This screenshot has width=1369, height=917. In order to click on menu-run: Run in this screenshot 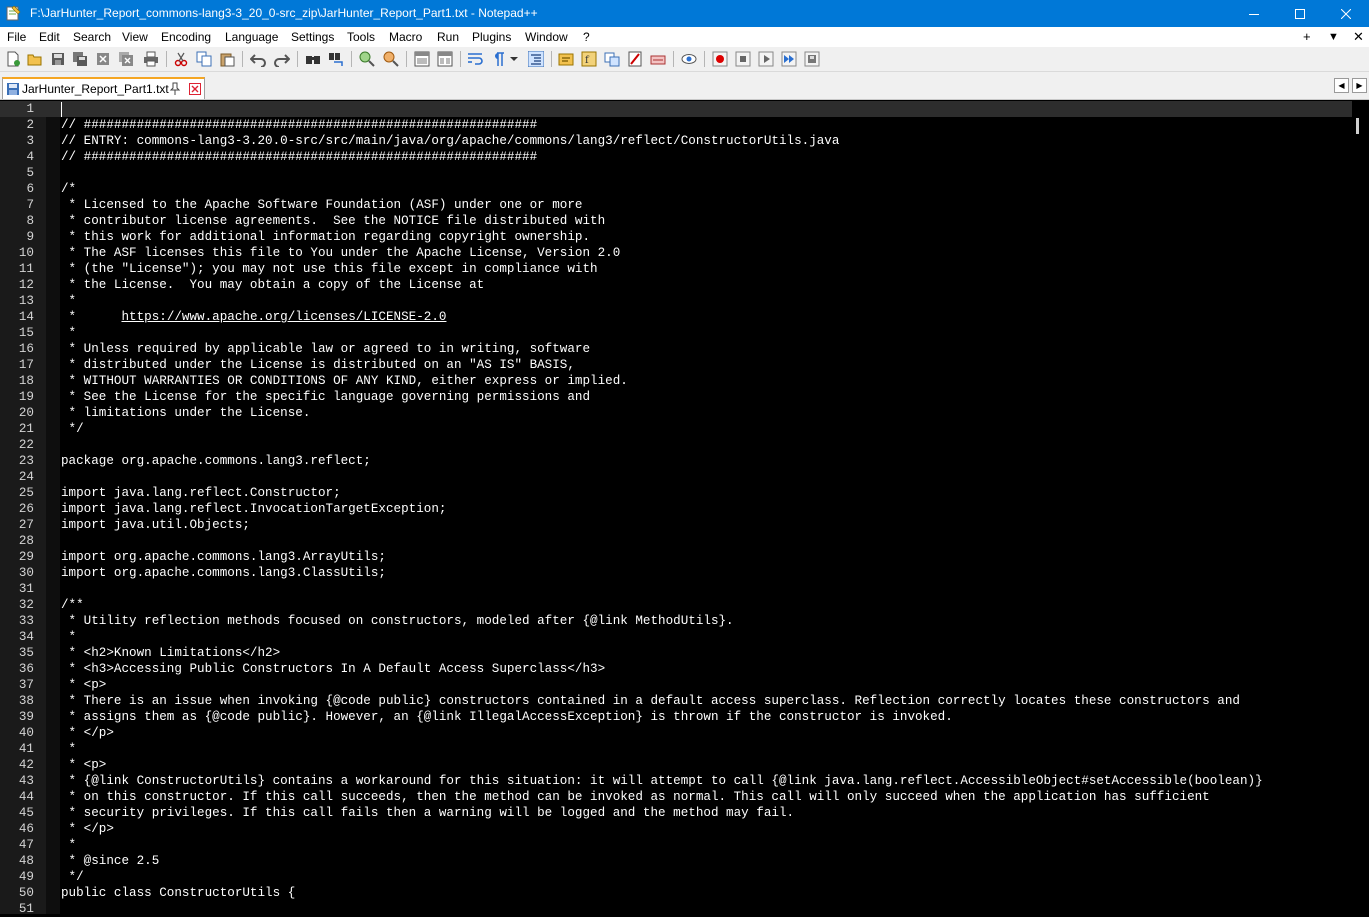, I will do `click(448, 37)`.